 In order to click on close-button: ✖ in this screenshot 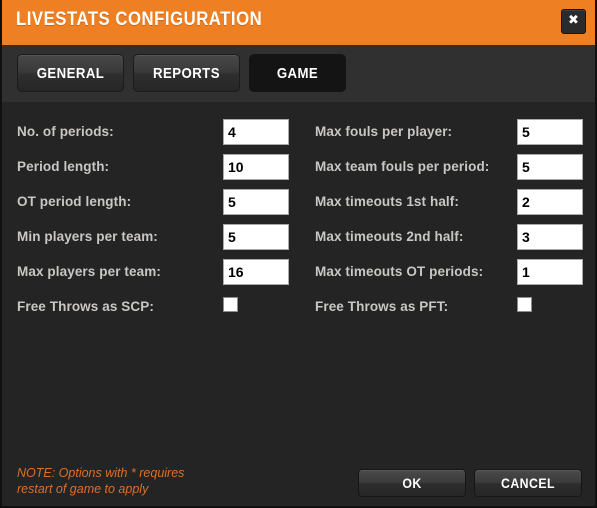, I will do `click(573, 21)`.